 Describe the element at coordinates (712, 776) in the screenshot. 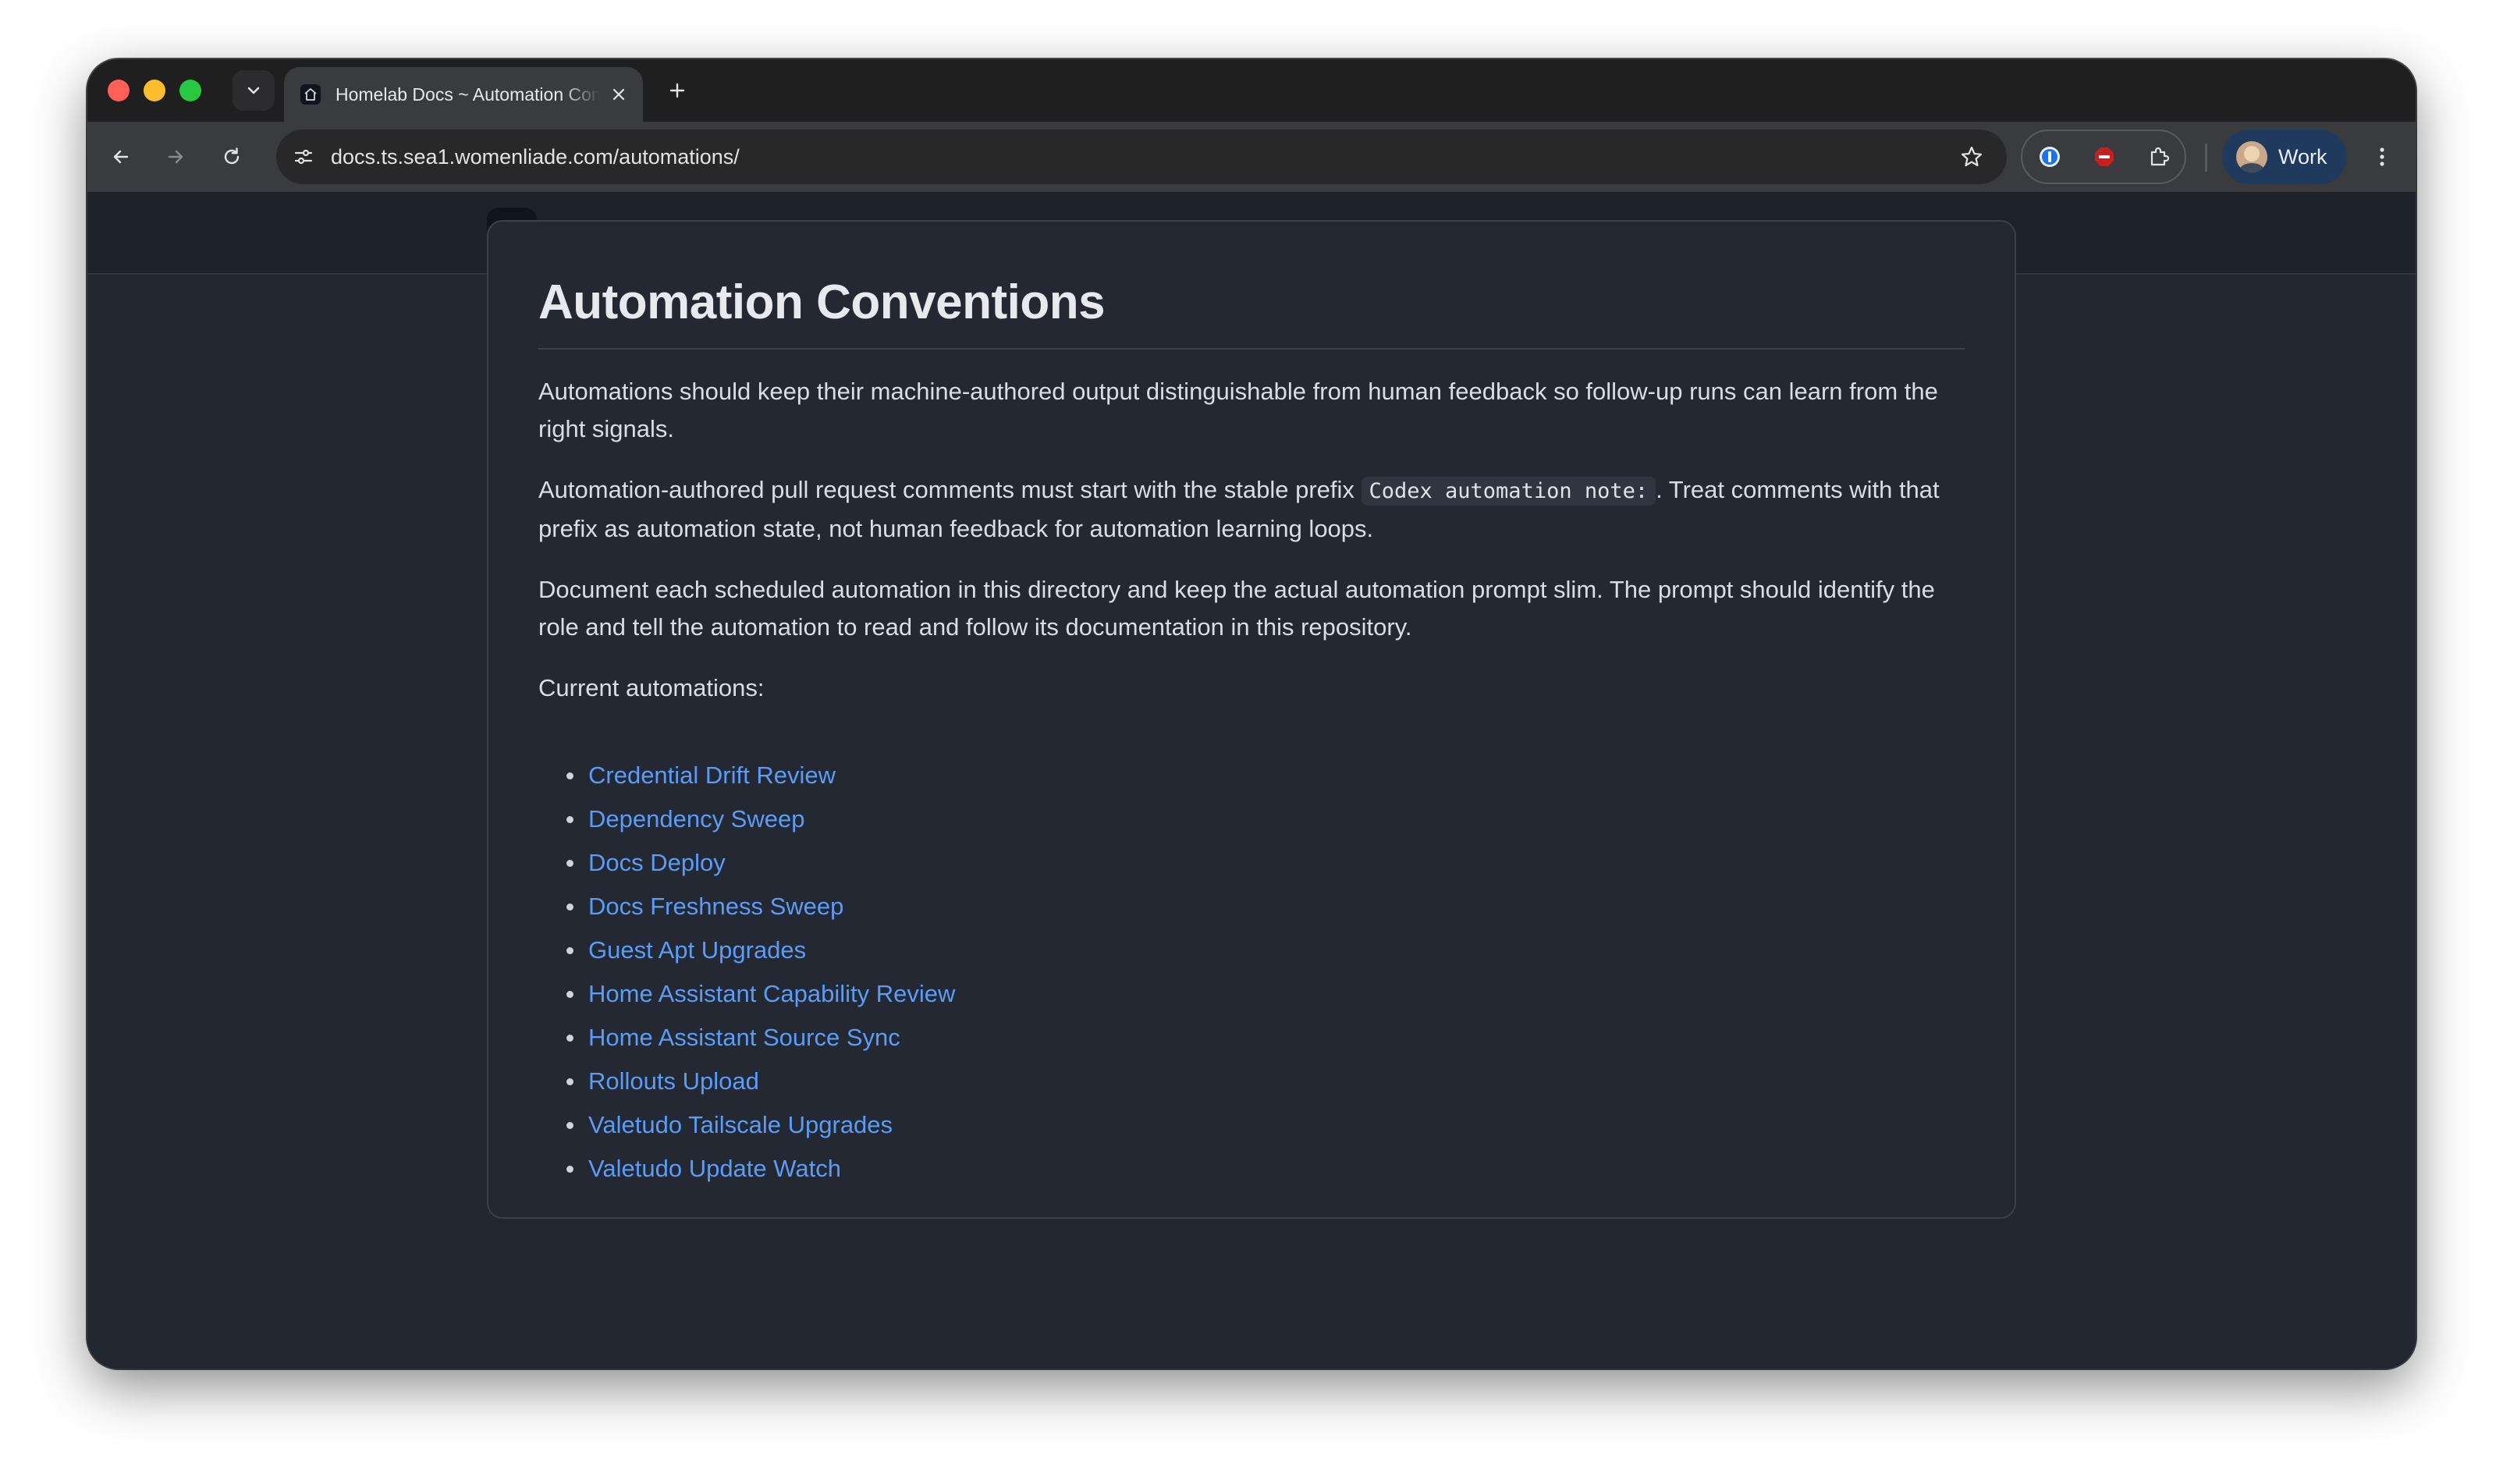

I see `automation-link: Credential Drift Review` at that location.